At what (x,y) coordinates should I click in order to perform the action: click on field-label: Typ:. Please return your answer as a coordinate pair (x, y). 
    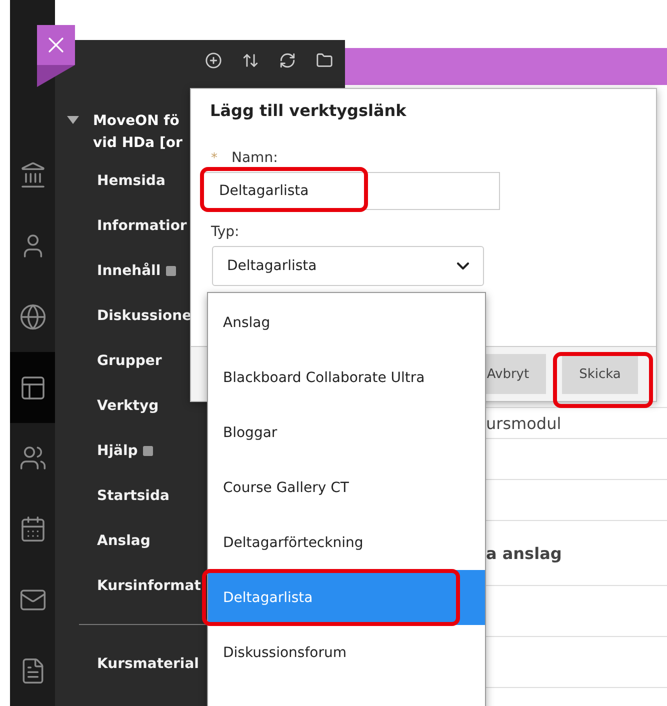
    Looking at the image, I should click on (225, 231).